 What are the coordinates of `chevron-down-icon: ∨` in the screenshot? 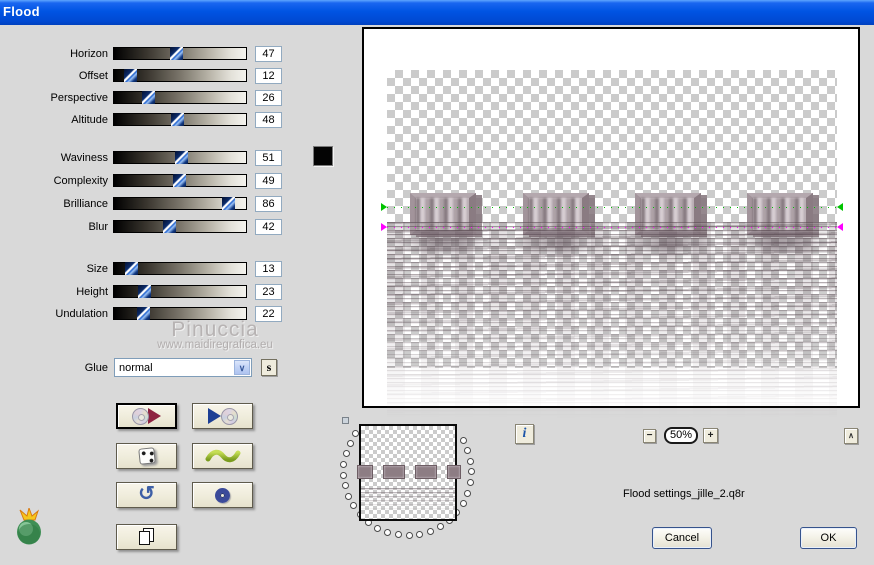 It's located at (242, 367).